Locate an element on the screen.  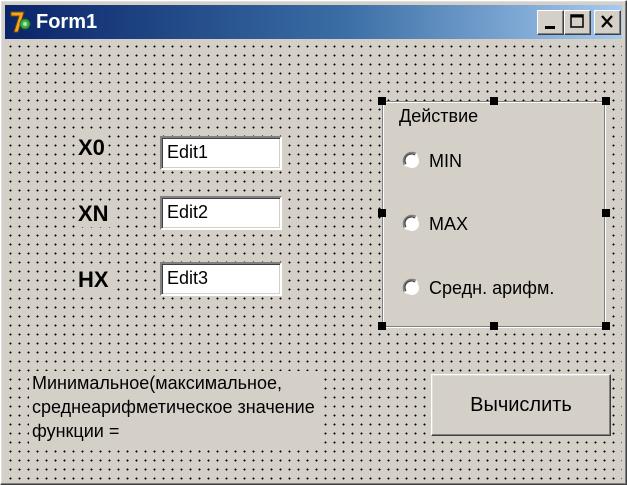
window-title: Form1 is located at coordinates (67, 22).